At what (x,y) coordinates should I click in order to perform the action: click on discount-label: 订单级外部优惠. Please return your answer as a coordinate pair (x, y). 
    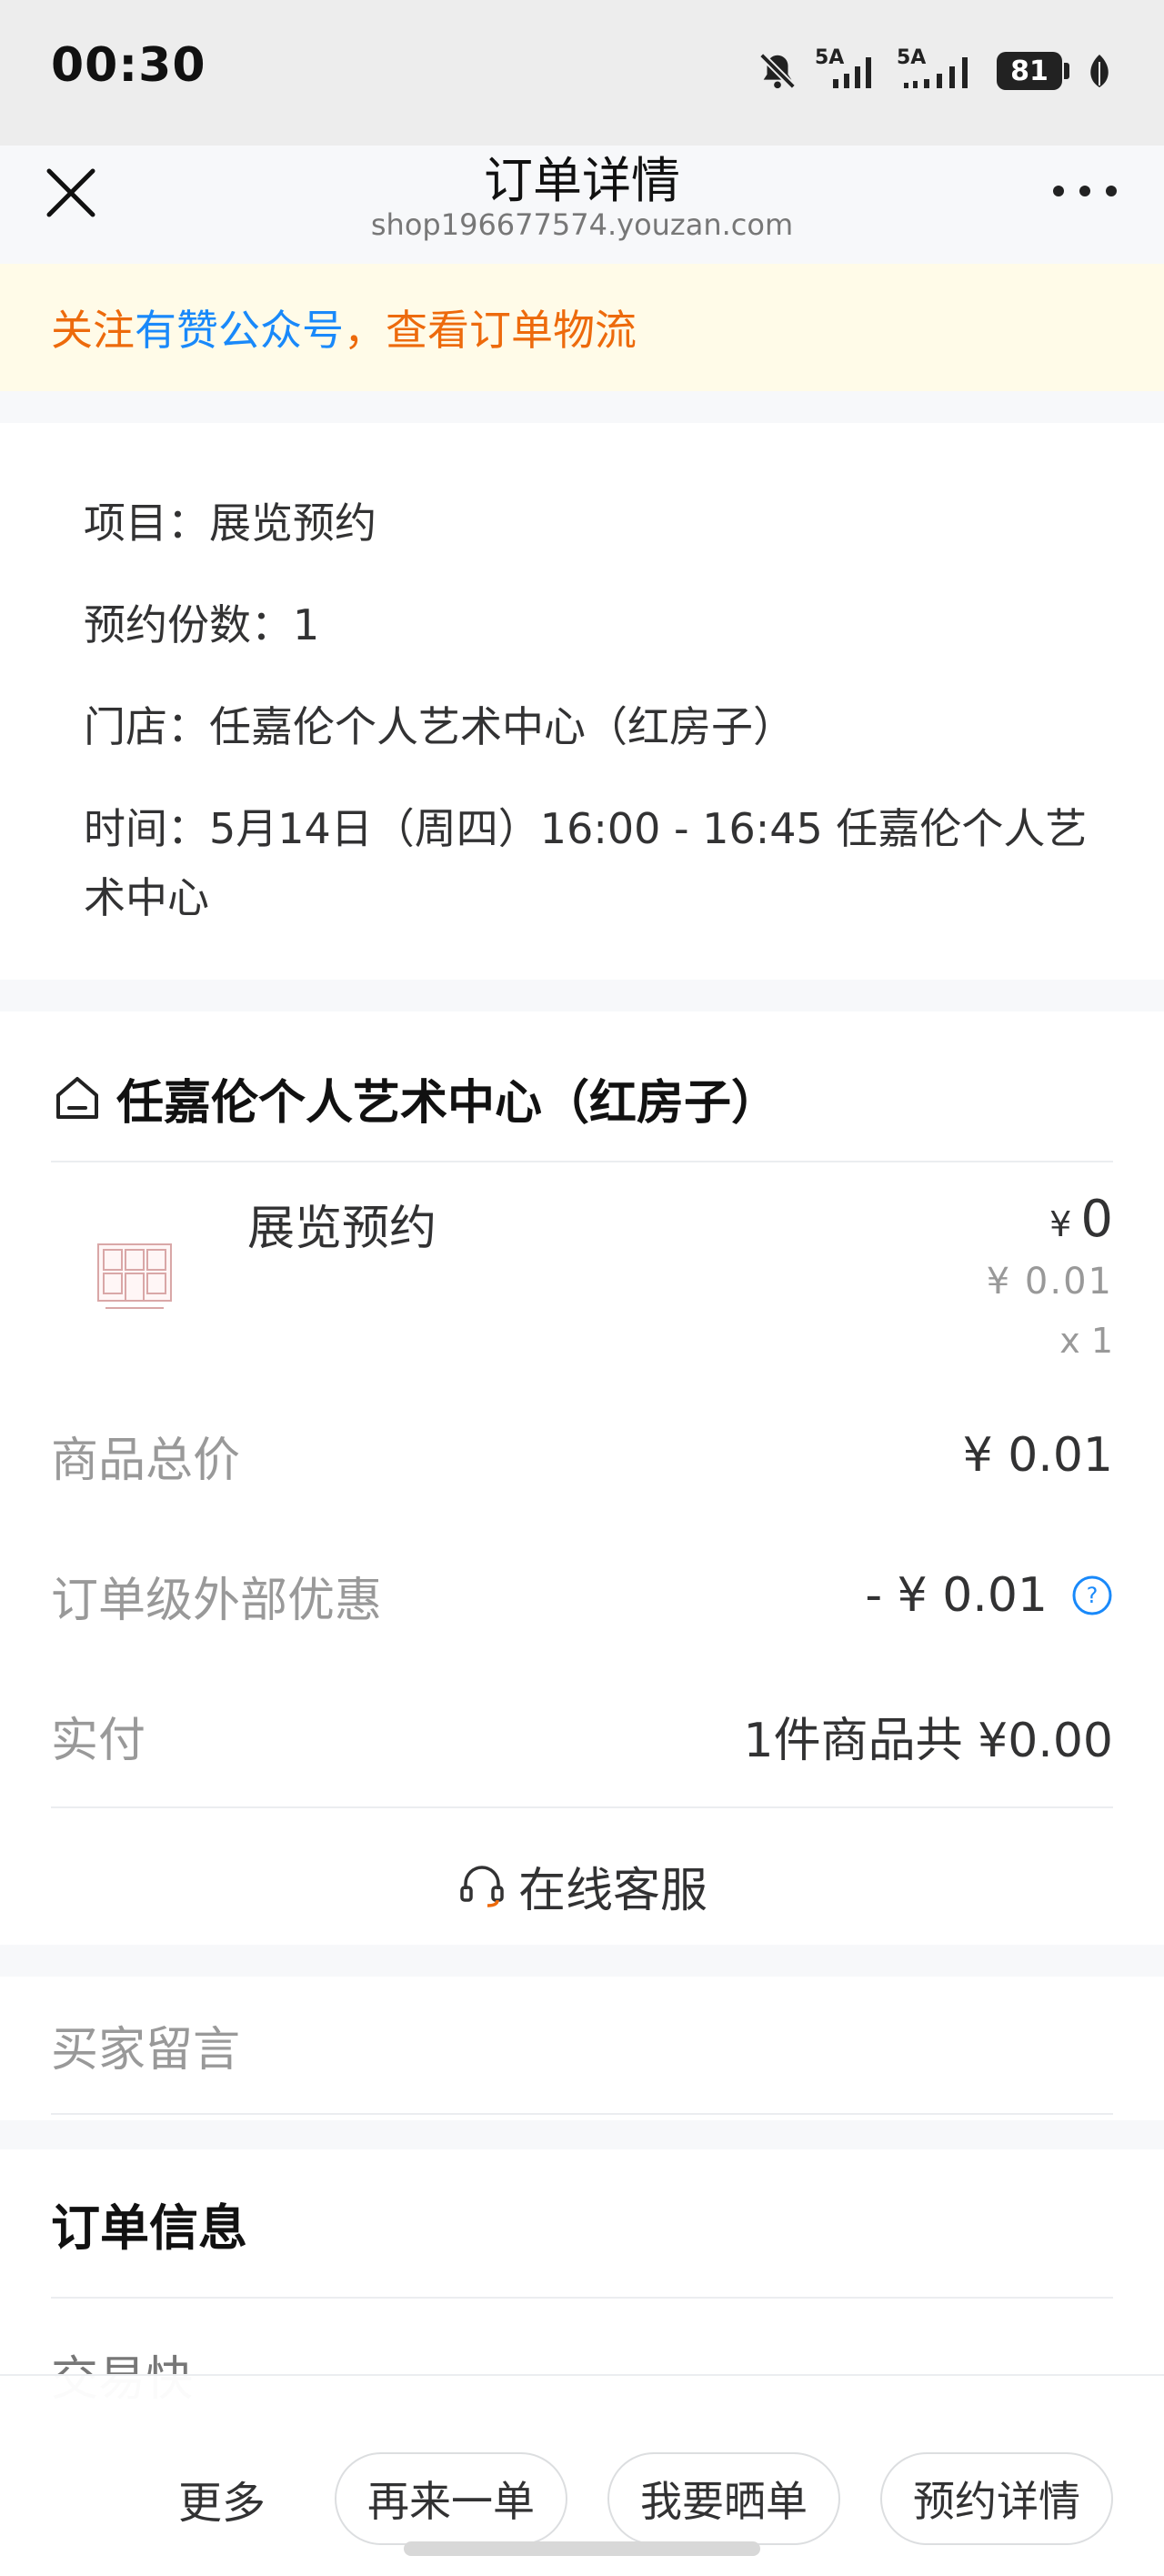
    Looking at the image, I should click on (217, 1600).